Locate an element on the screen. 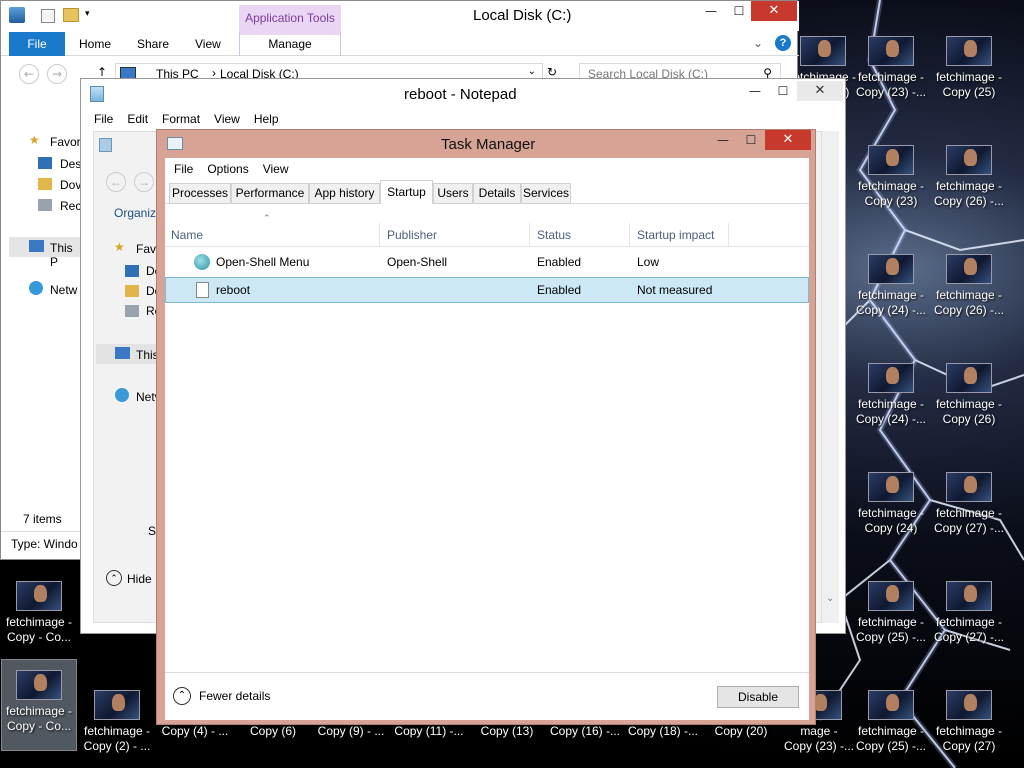 The width and height of the screenshot is (1024, 768). taskmgr-close-button: ✕ is located at coordinates (788, 140).